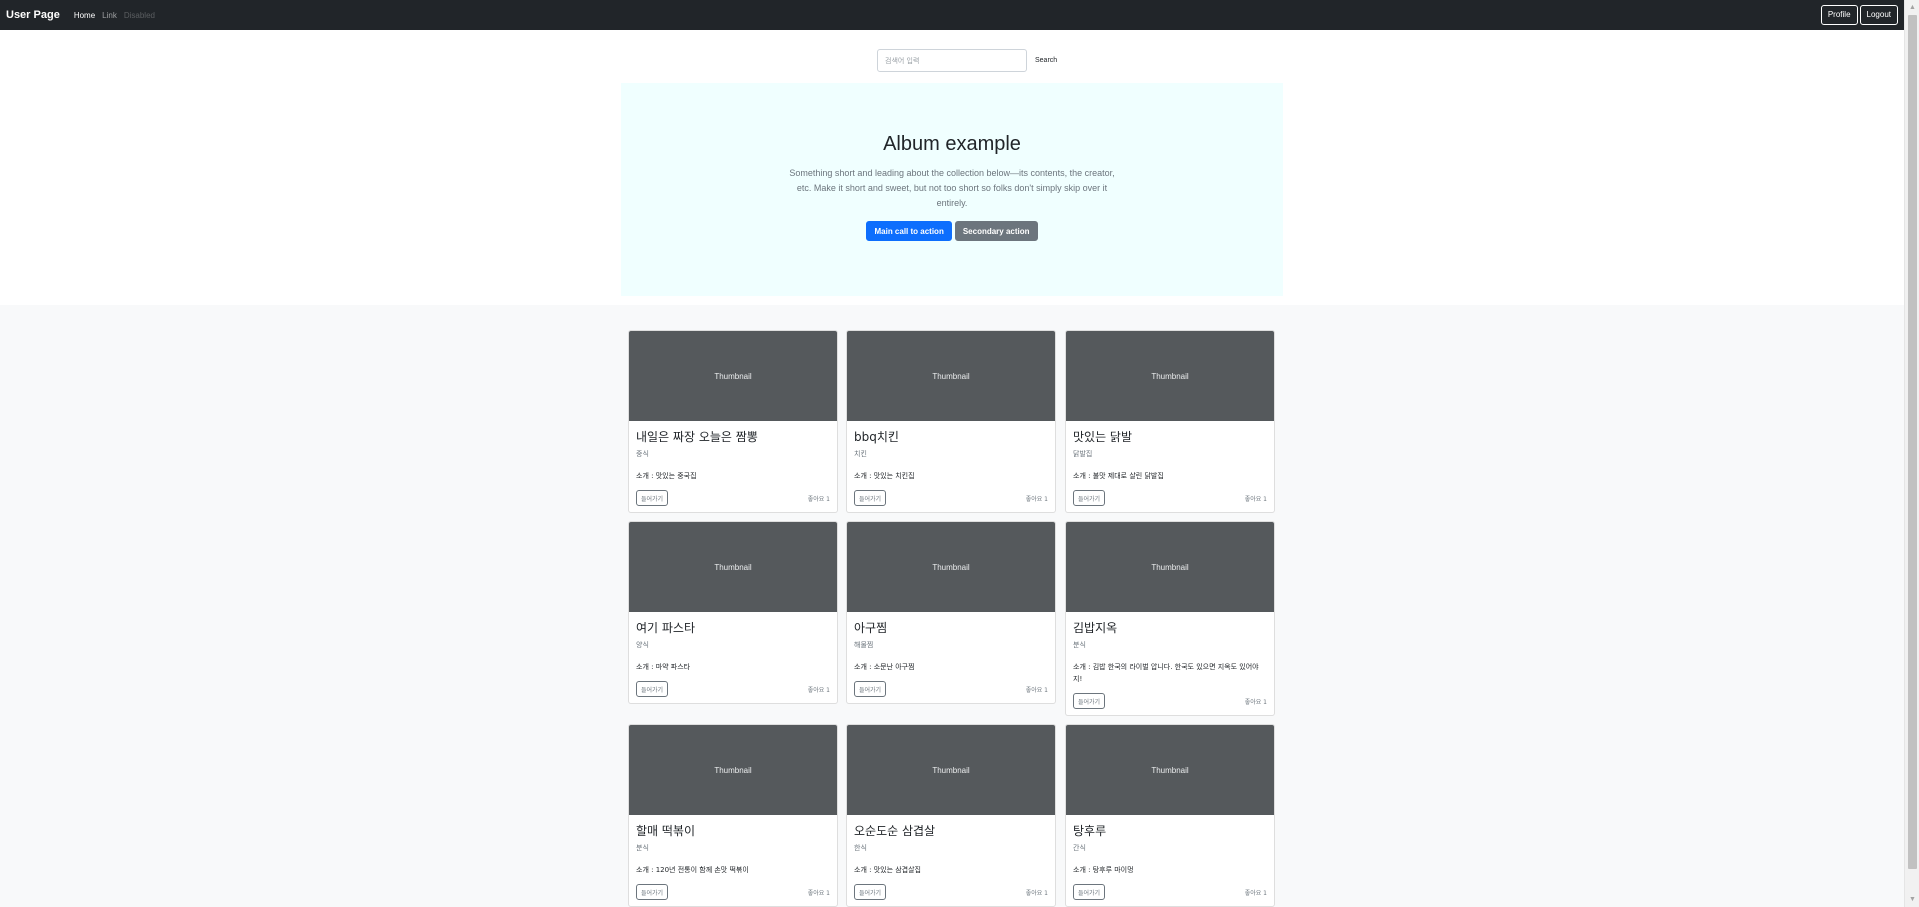 The width and height of the screenshot is (1919, 907). Describe the element at coordinates (1170, 860) in the screenshot. I see `card-body: 탕후루 간식 소개 : 탕후루 마이멍 들어가기 좋아요 1` at that location.